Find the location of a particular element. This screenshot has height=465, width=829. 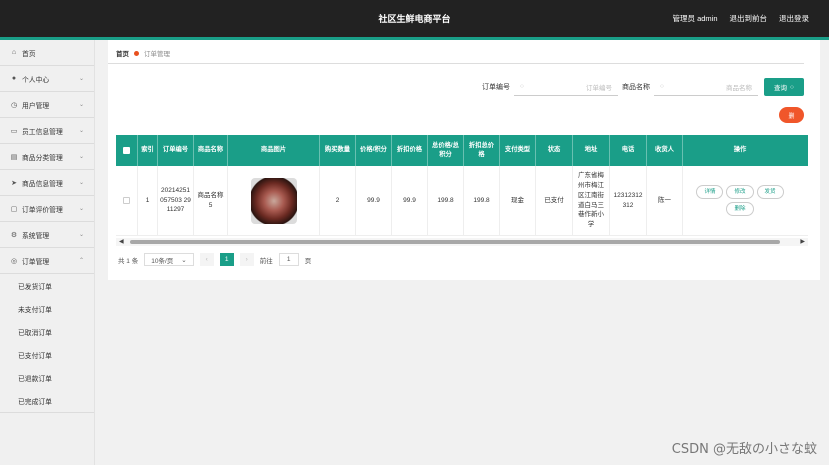

goto-page-input: 1 is located at coordinates (288, 259).